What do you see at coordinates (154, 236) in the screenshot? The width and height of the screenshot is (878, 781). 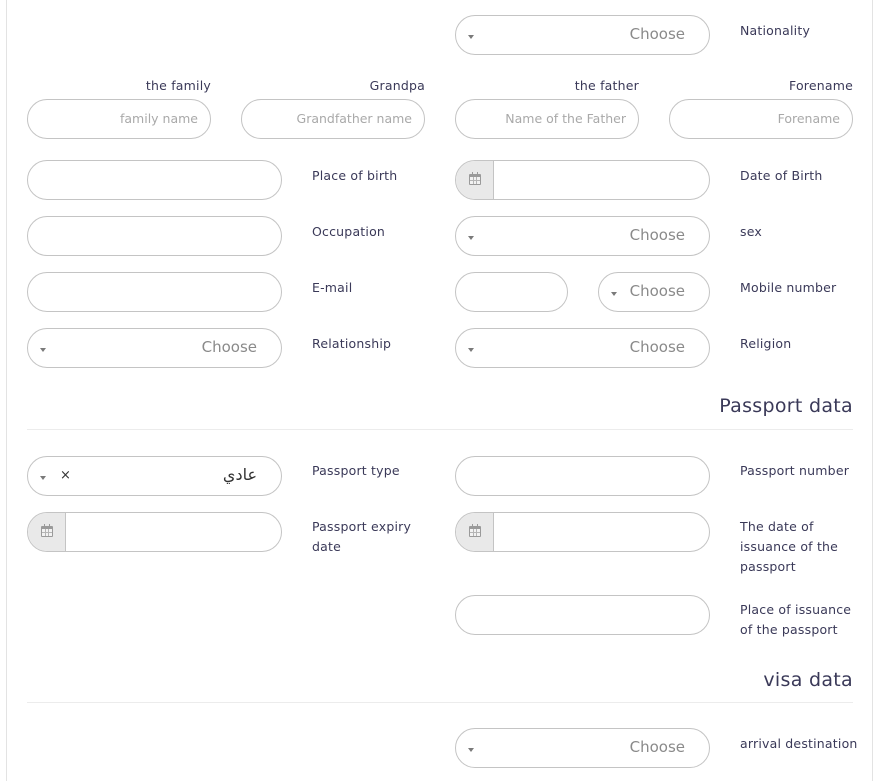 I see `occupation-input` at bounding box center [154, 236].